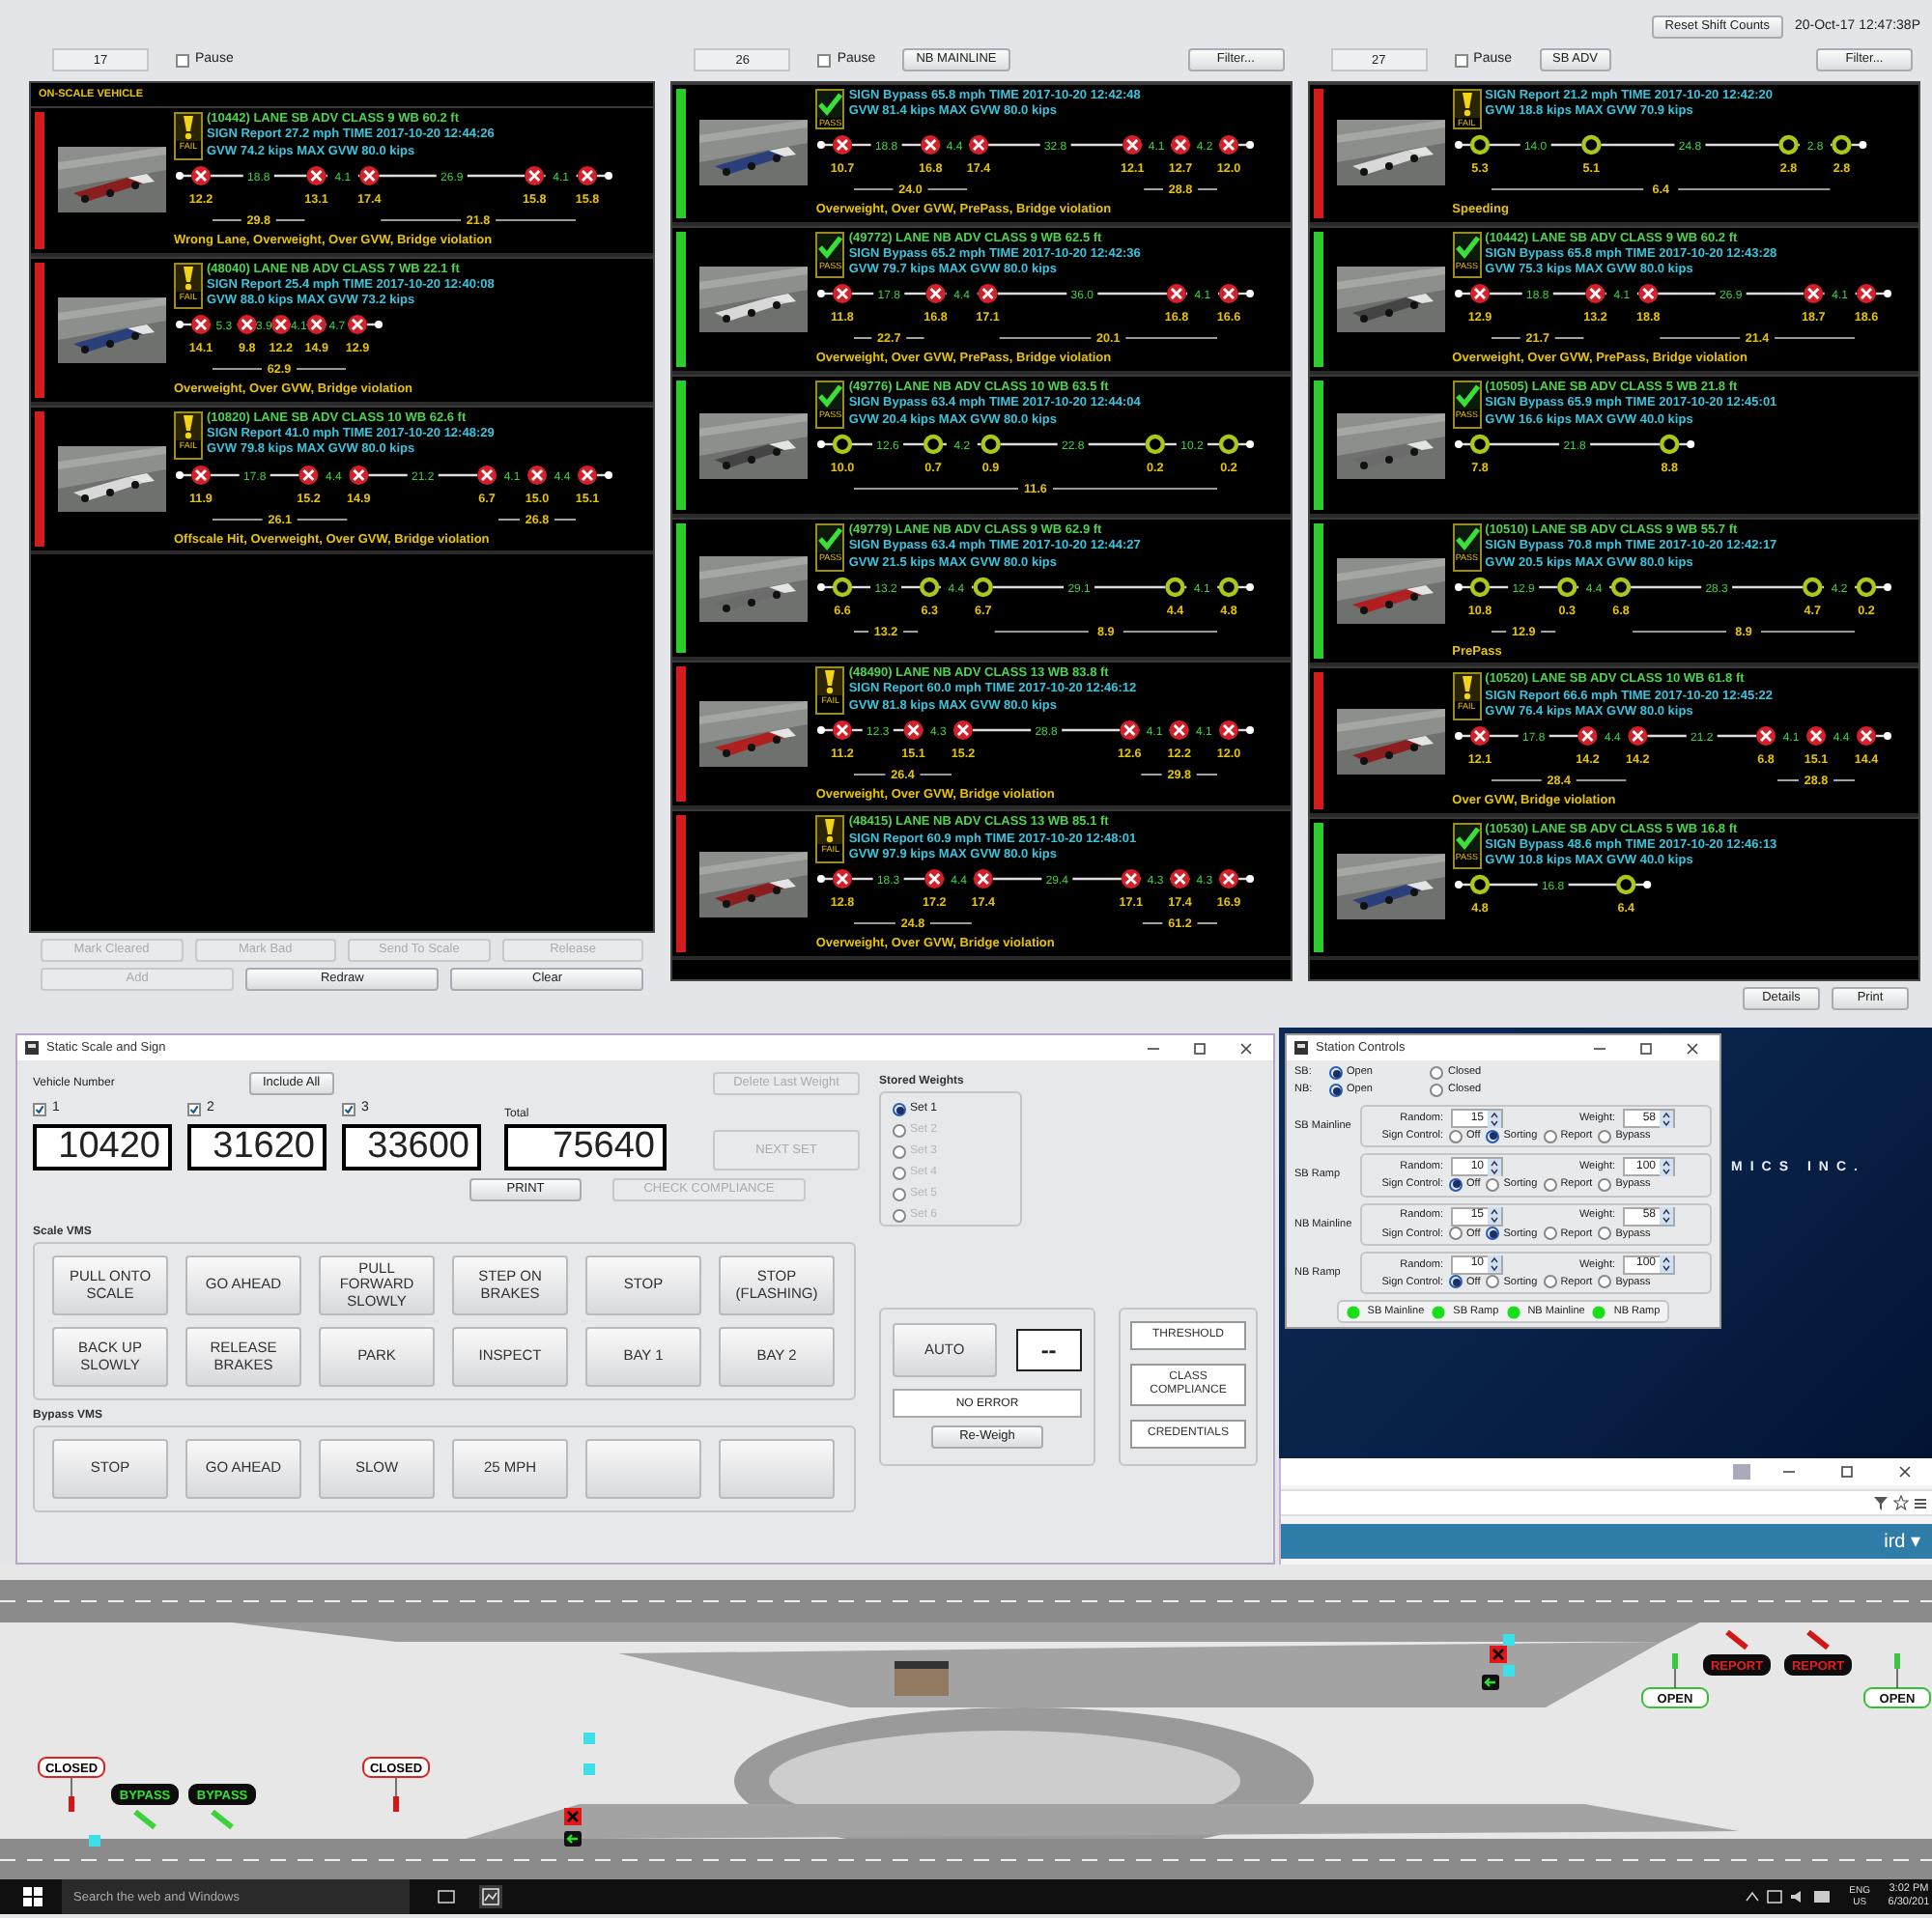 The image size is (1932, 1918). What do you see at coordinates (1901, 1502) in the screenshot?
I see `star-icon` at bounding box center [1901, 1502].